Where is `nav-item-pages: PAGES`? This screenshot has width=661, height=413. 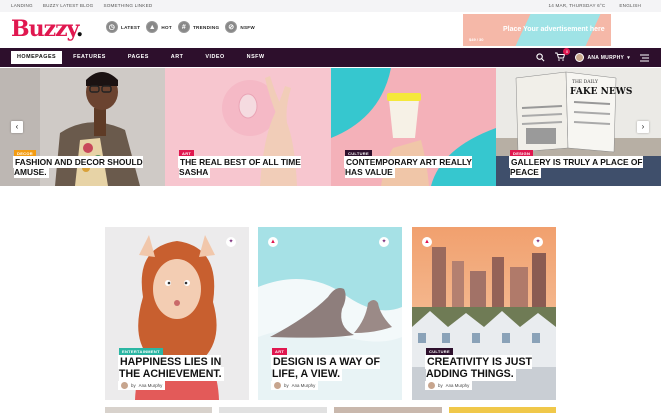
nav-item-pages: PAGES is located at coordinates (138, 57).